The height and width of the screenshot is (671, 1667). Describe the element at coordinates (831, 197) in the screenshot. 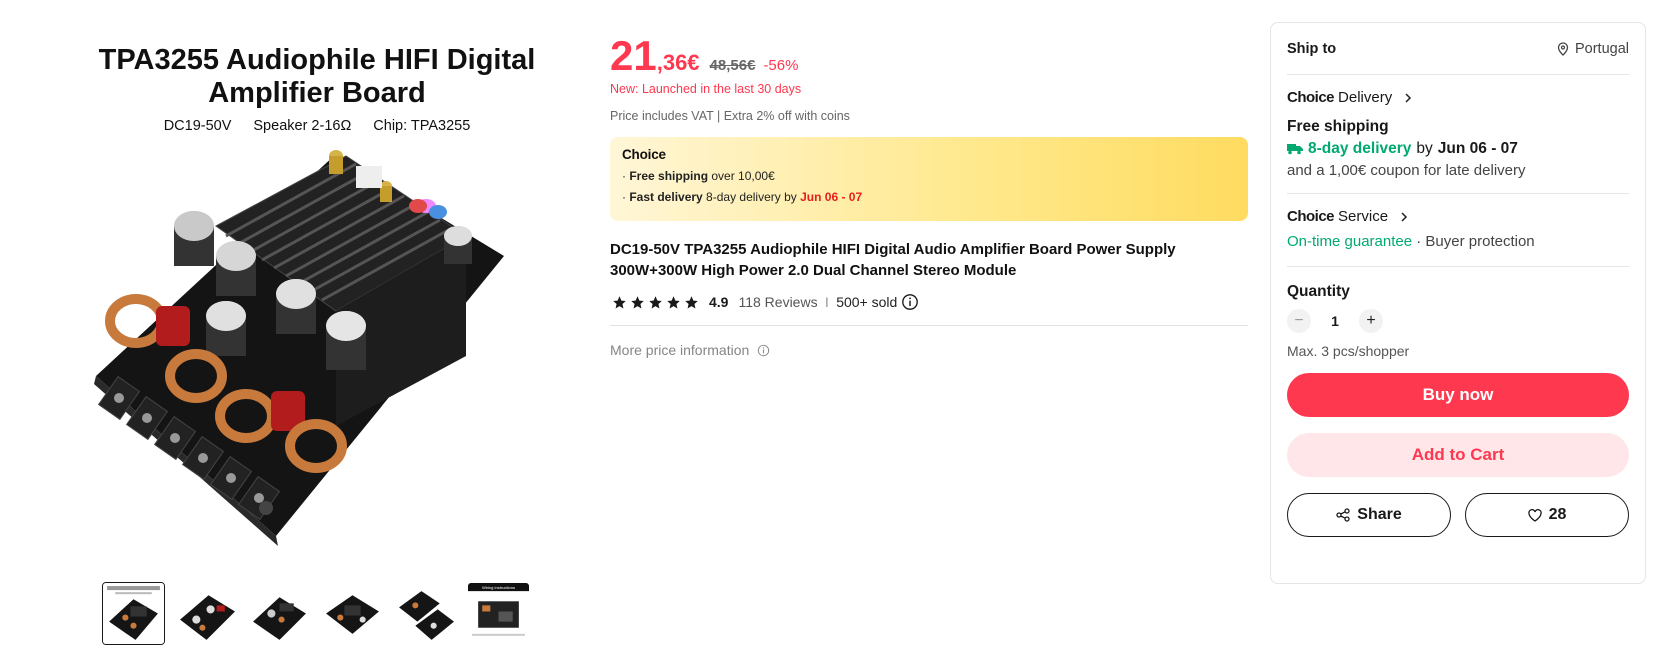

I see `fast-delivery-date: Jun 06 - 07` at that location.